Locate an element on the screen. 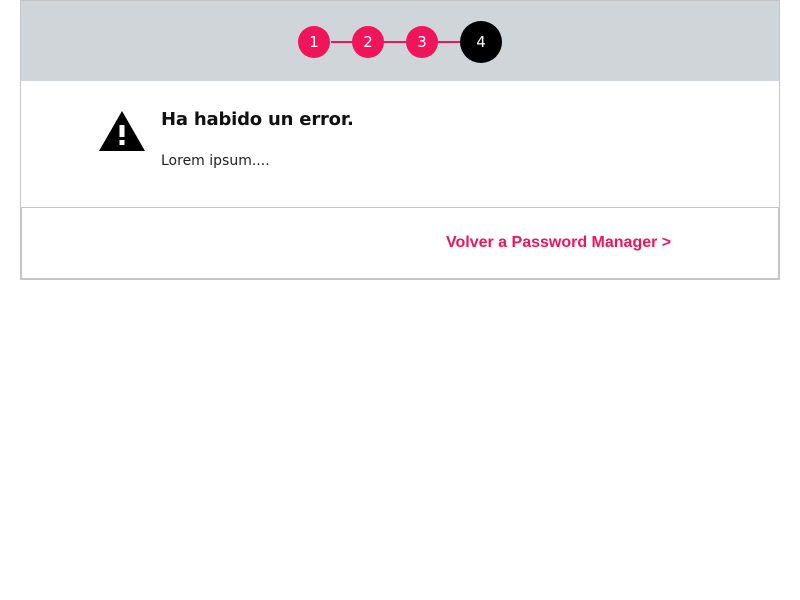 This screenshot has height=600, width=800. step-2: 2 is located at coordinates (368, 42).